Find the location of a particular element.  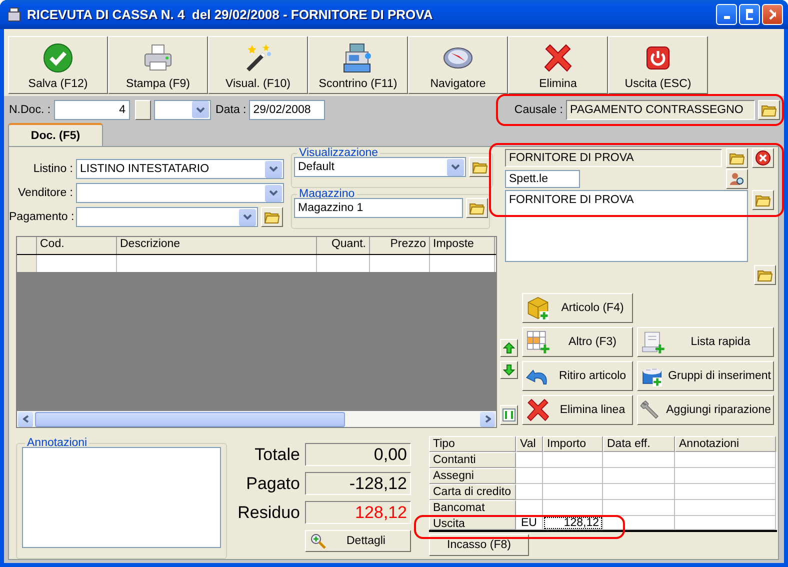

window-title: RICEVUTA DI CASSA N. 4 del 29/02/2008 - FORNITORE DI PROVA is located at coordinates (230, 14).